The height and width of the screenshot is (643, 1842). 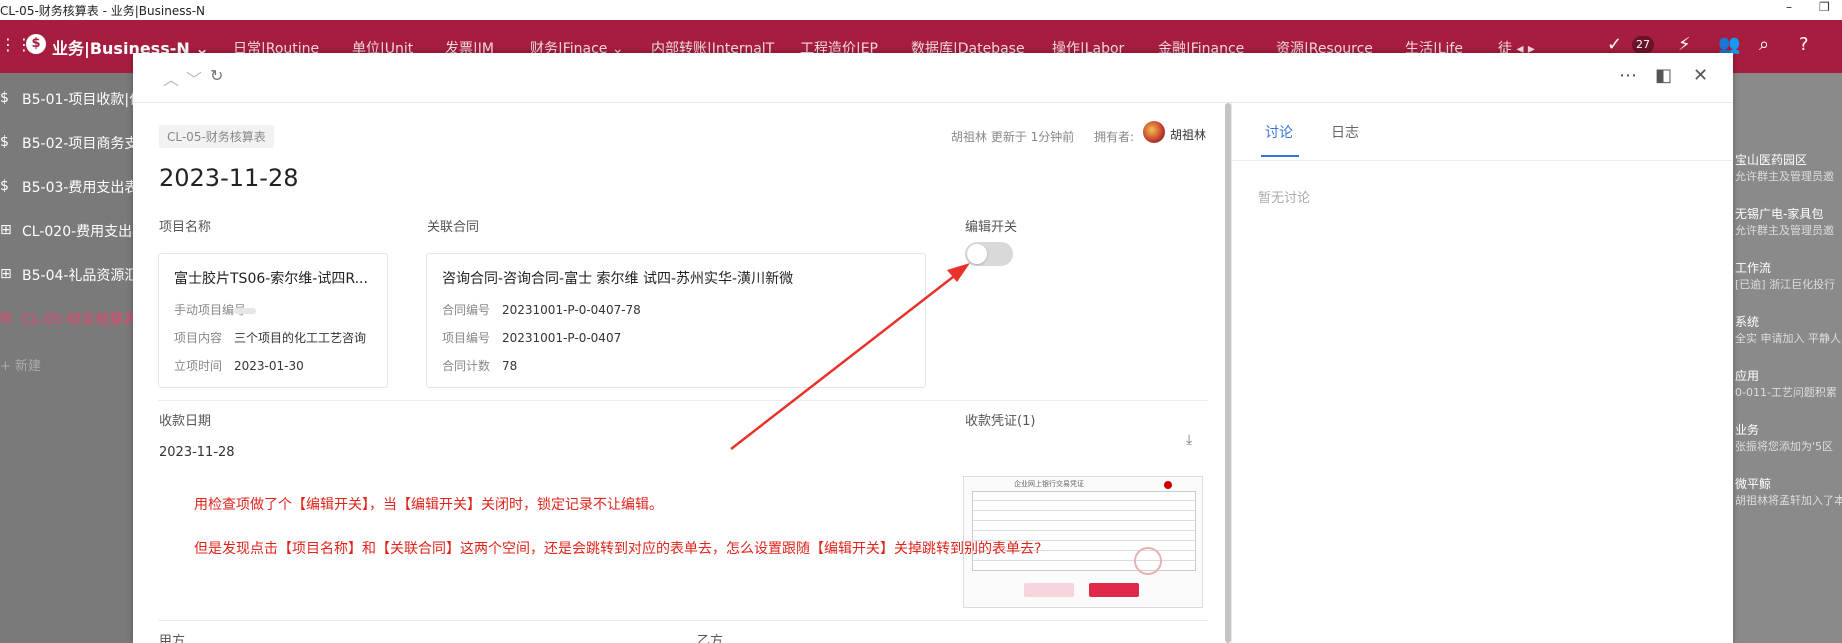 What do you see at coordinates (453, 227) in the screenshot?
I see `contract-field-label: 关联合同` at bounding box center [453, 227].